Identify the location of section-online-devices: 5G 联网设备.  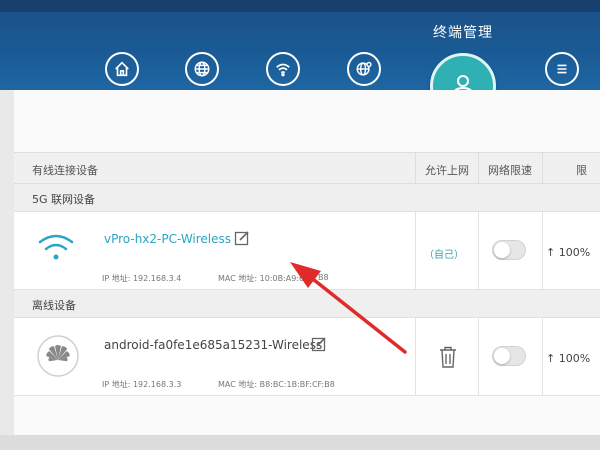
(307, 198).